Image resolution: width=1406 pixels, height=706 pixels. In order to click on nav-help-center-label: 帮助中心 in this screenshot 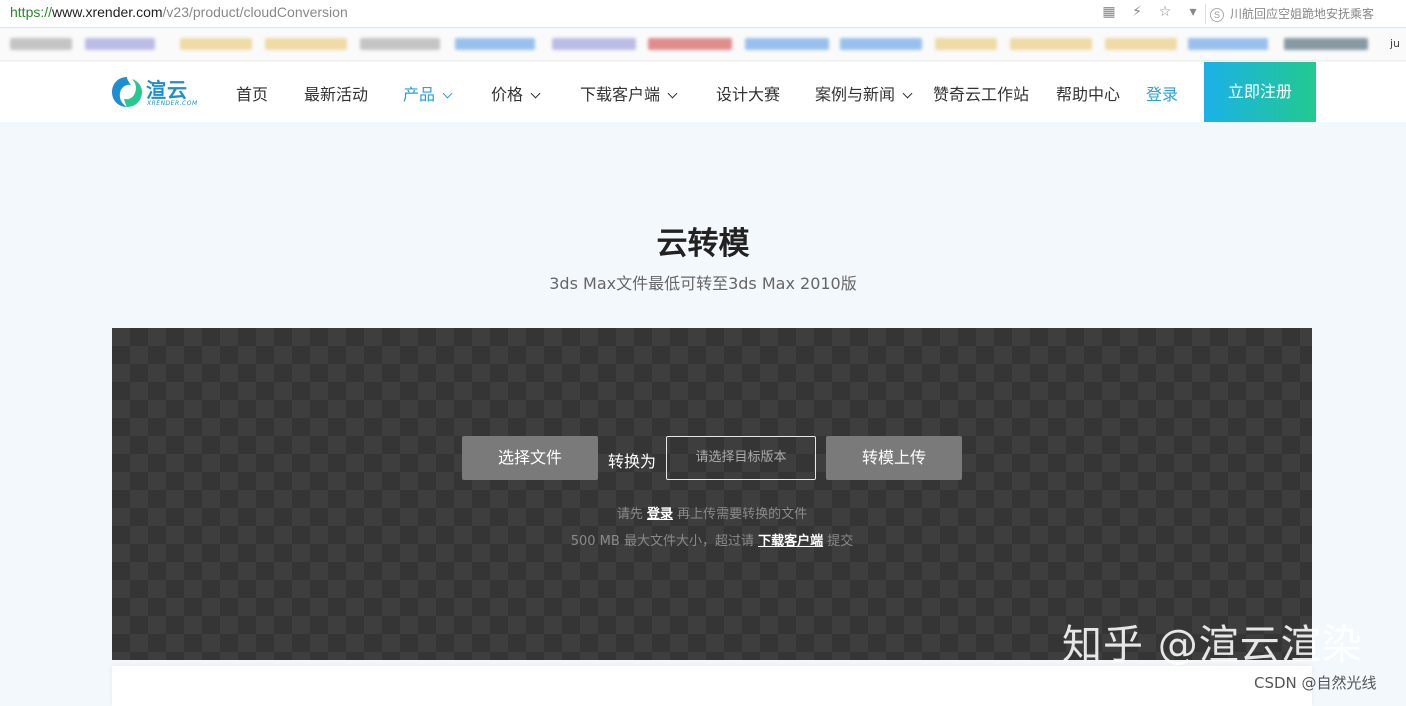, I will do `click(1088, 94)`.